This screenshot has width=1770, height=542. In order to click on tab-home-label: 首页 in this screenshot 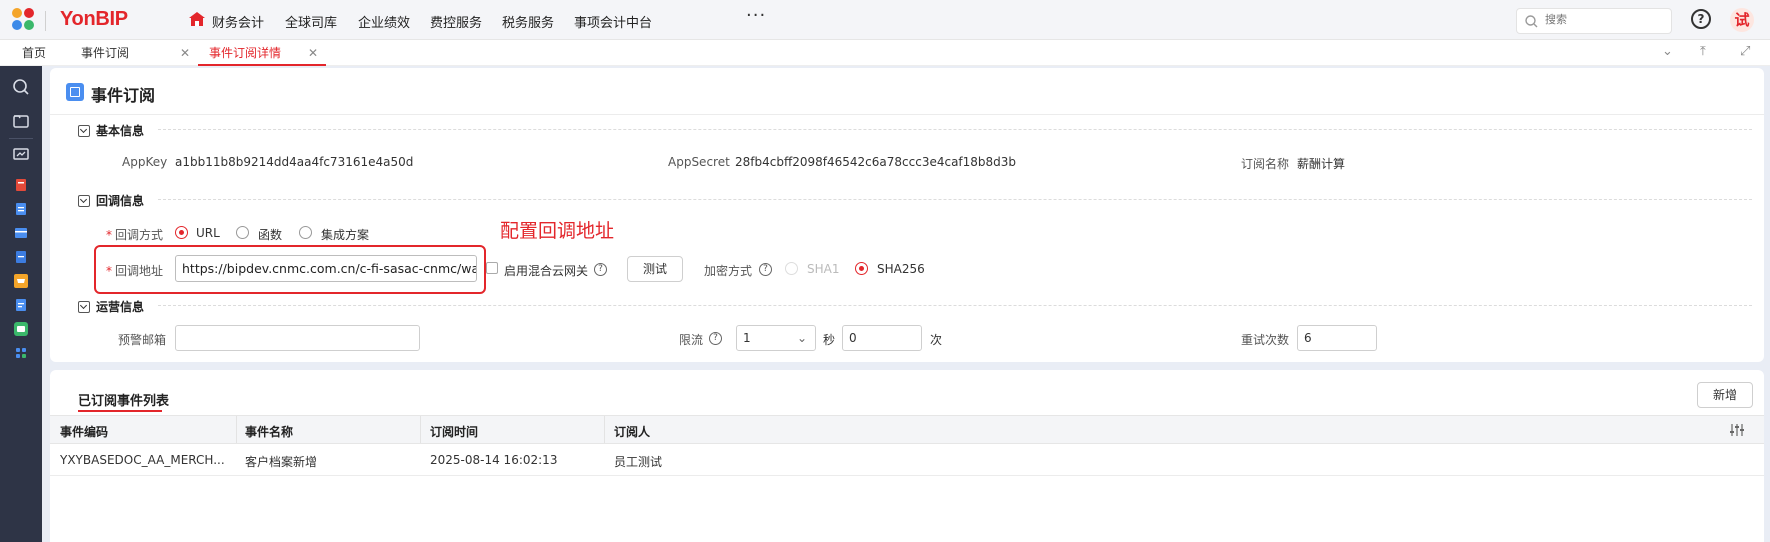, I will do `click(34, 53)`.